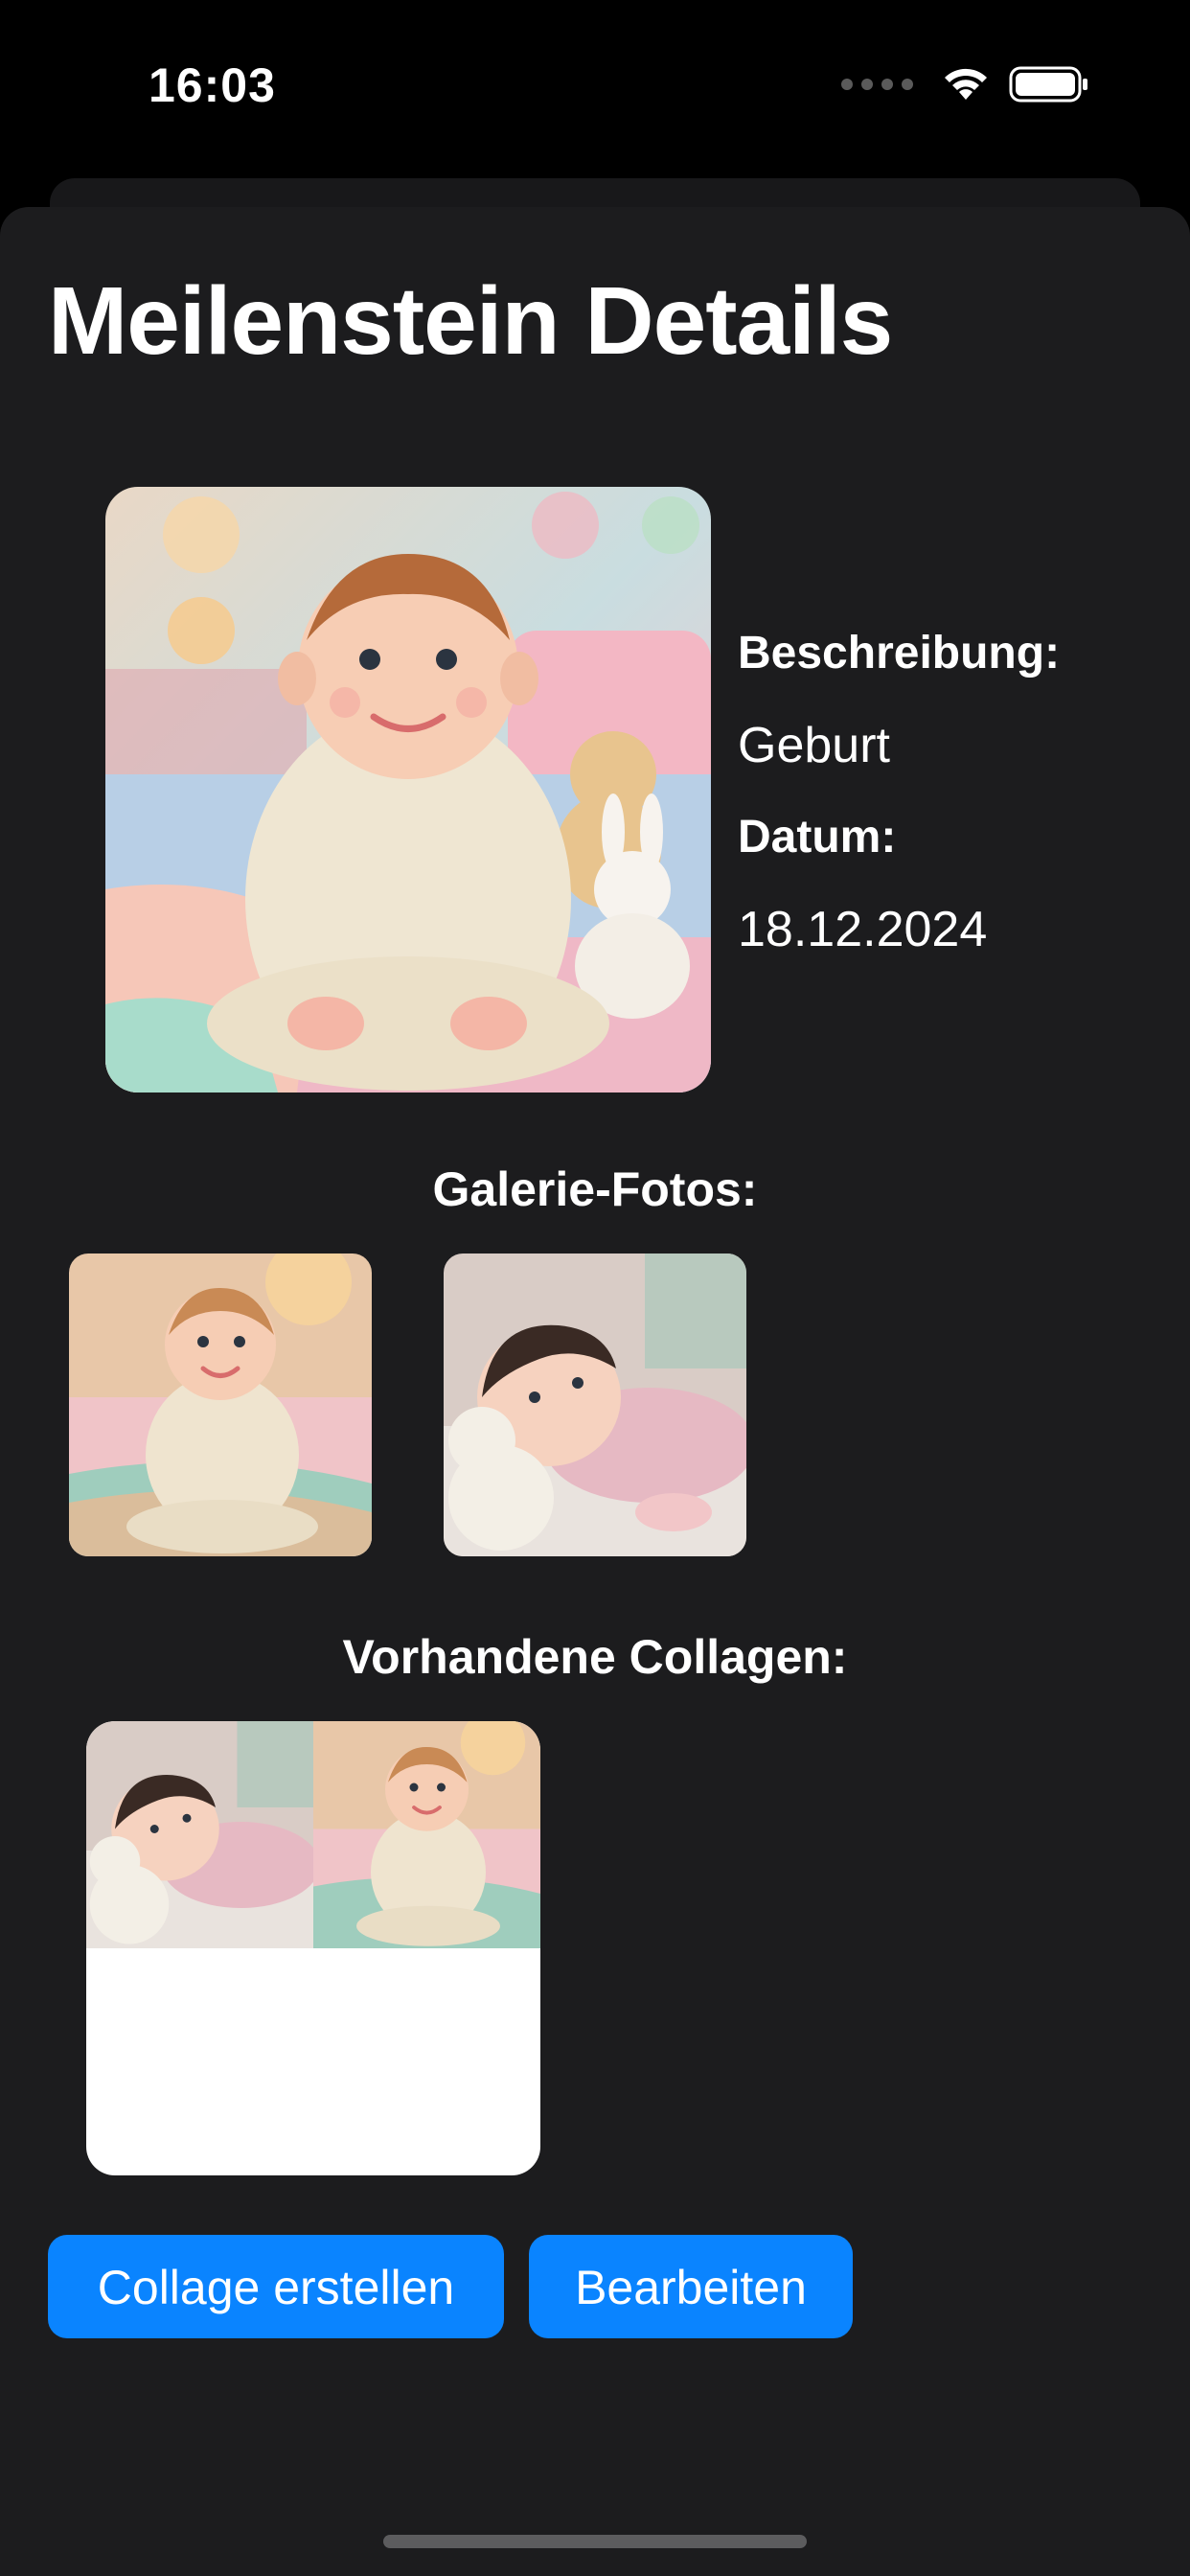  I want to click on cellular-signal-icon, so click(877, 85).